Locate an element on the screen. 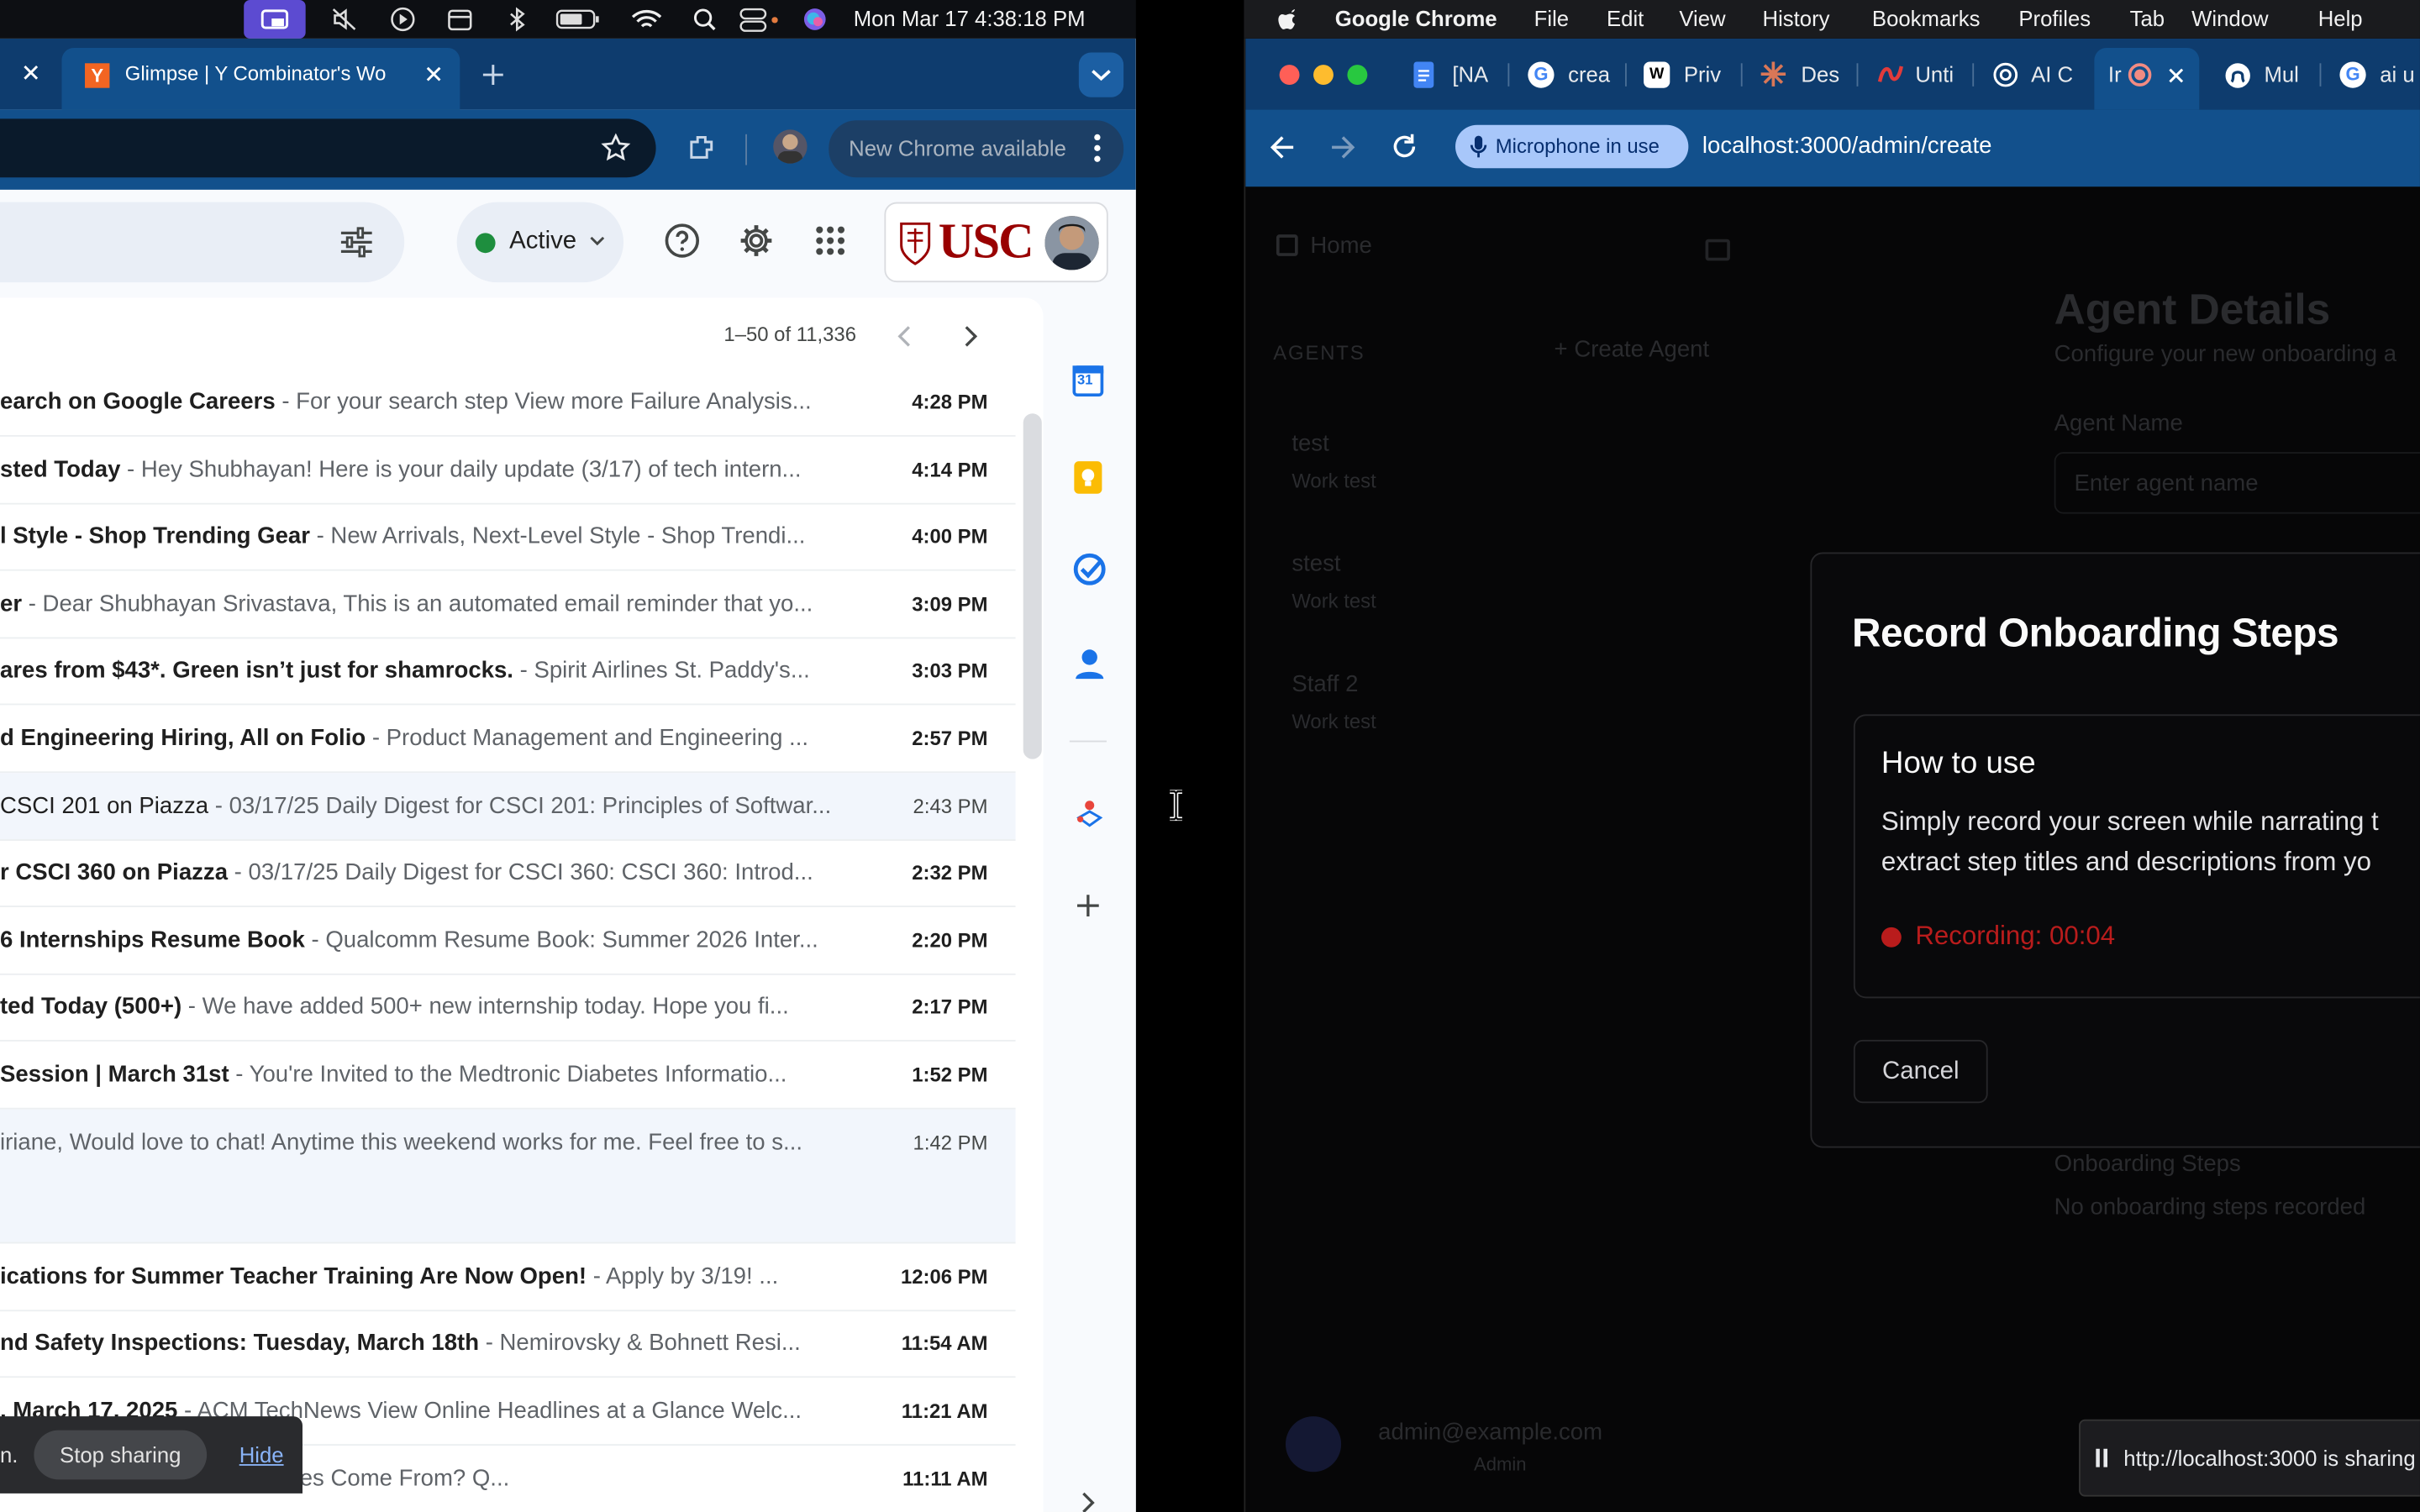  inbox-scrollbar is located at coordinates (1032, 586).